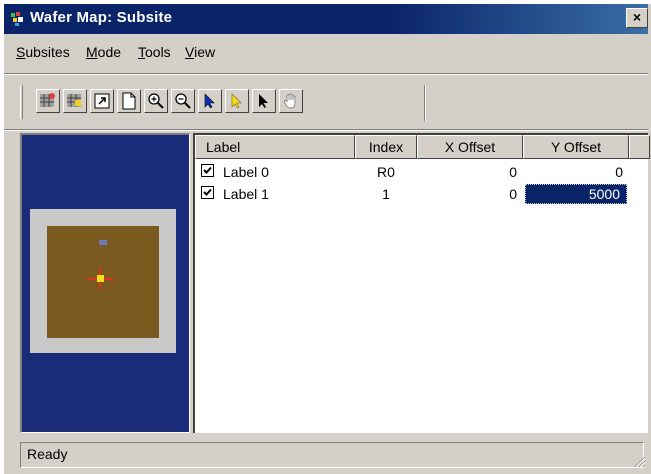  I want to click on new-button, so click(129, 101).